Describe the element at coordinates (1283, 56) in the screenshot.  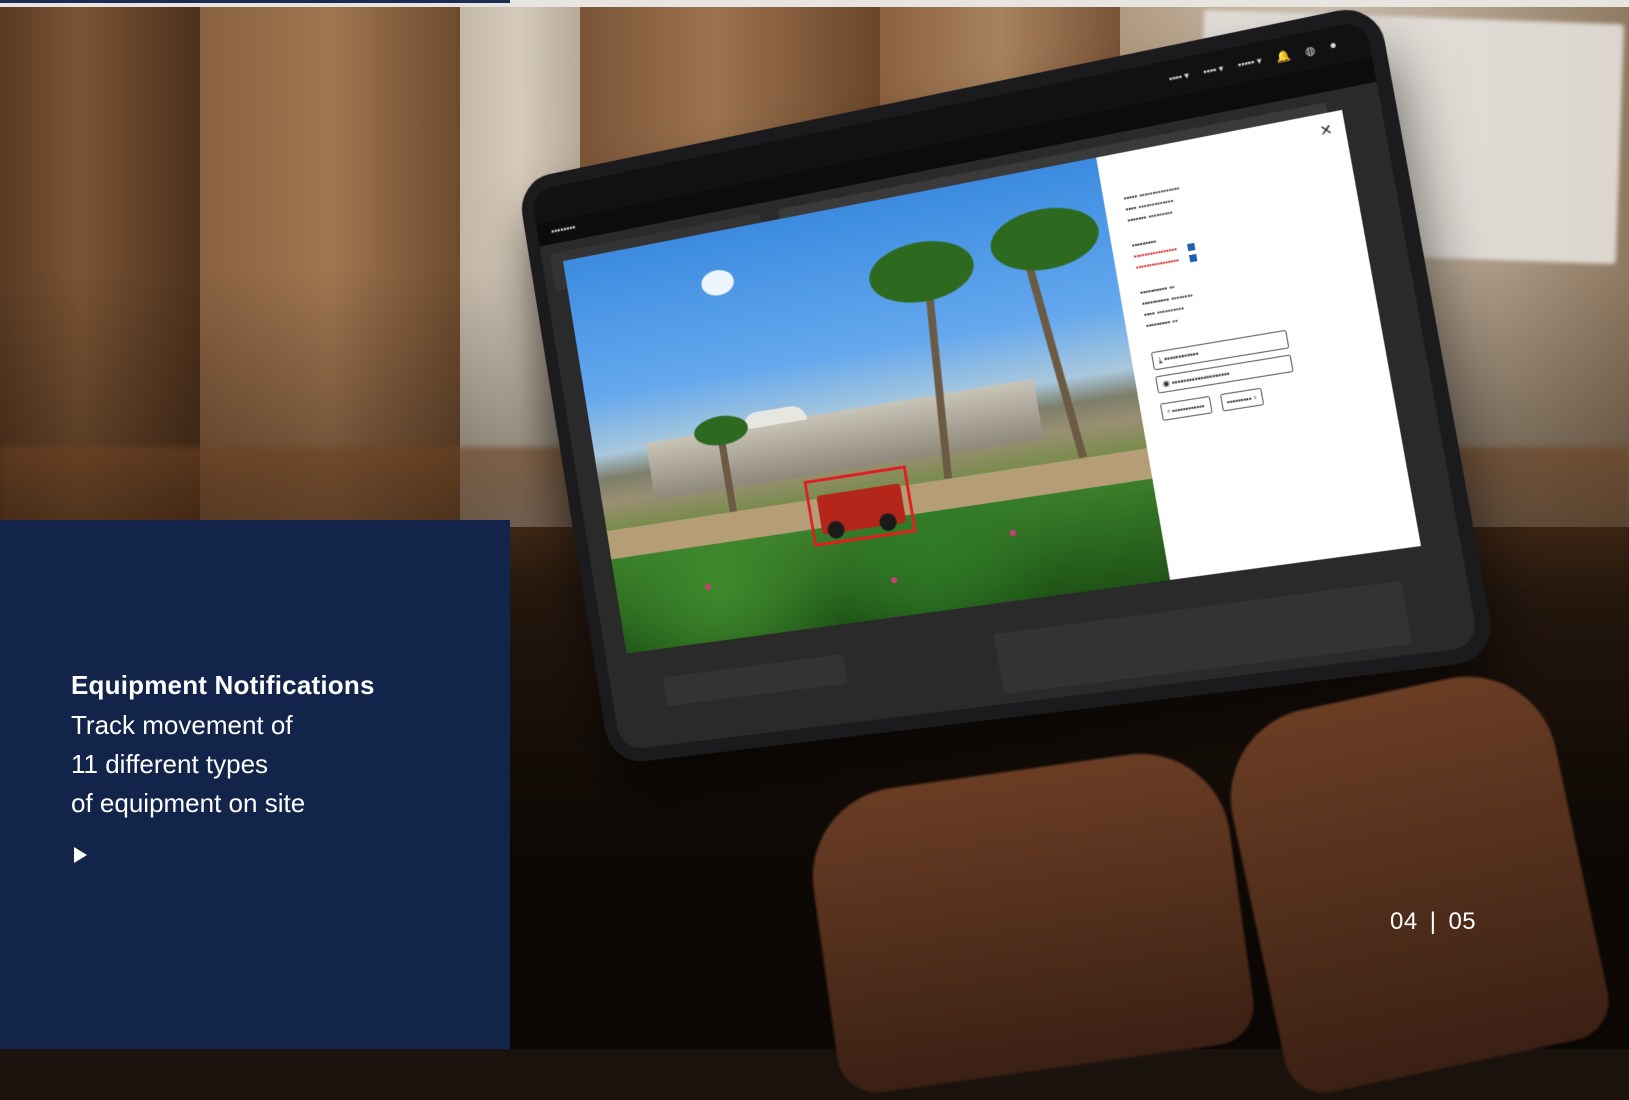
I see `bell-icon: 🔔` at that location.